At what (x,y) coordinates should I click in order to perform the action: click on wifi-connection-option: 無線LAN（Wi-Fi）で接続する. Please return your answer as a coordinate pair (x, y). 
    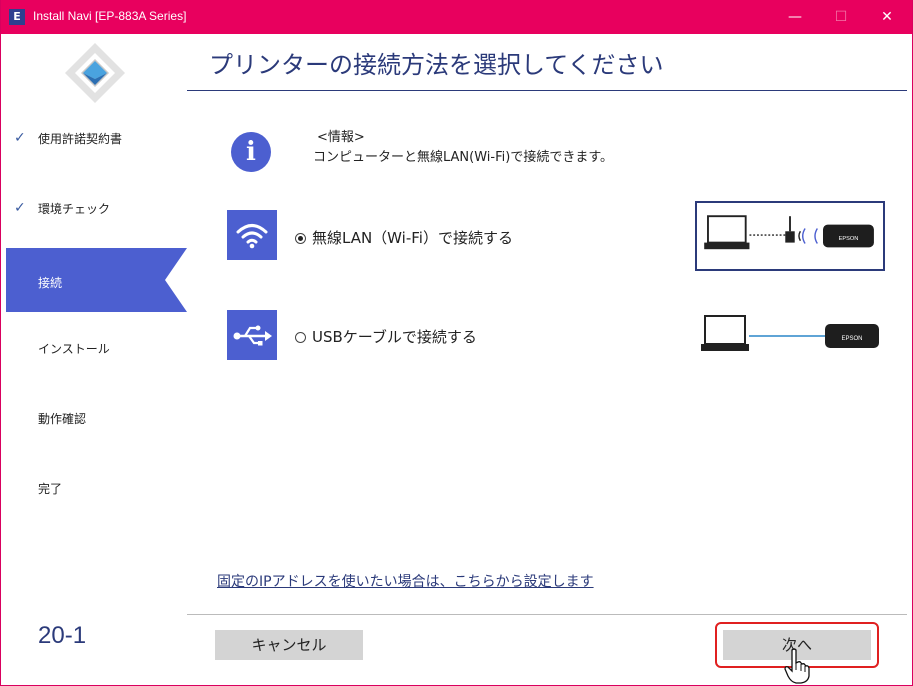
    Looking at the image, I should click on (404, 237).